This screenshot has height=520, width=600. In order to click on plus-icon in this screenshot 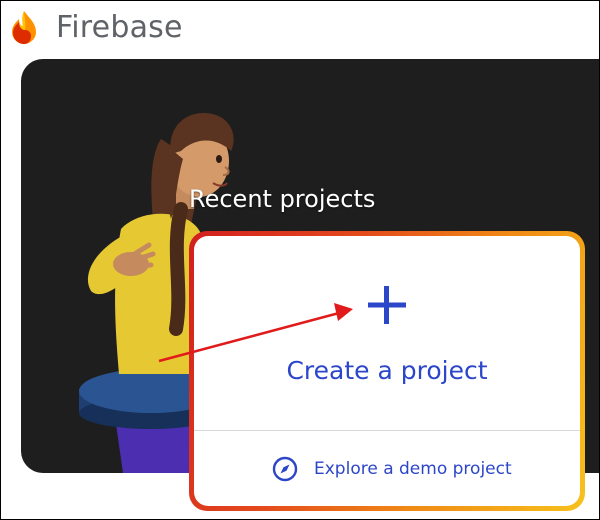, I will do `click(387, 305)`.